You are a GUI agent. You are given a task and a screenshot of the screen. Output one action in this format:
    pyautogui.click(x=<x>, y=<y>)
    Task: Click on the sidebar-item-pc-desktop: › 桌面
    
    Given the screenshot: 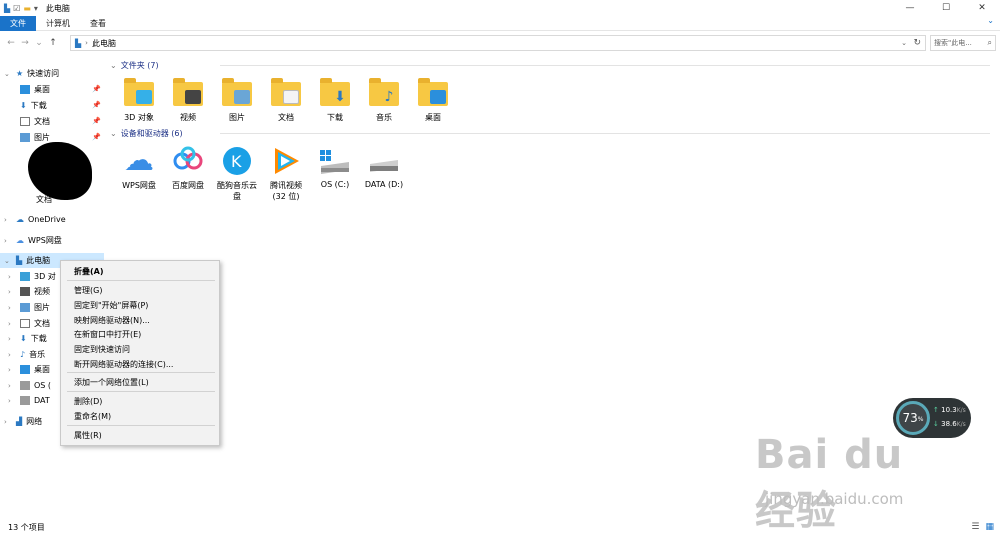 What is the action you would take?
    pyautogui.click(x=29, y=369)
    